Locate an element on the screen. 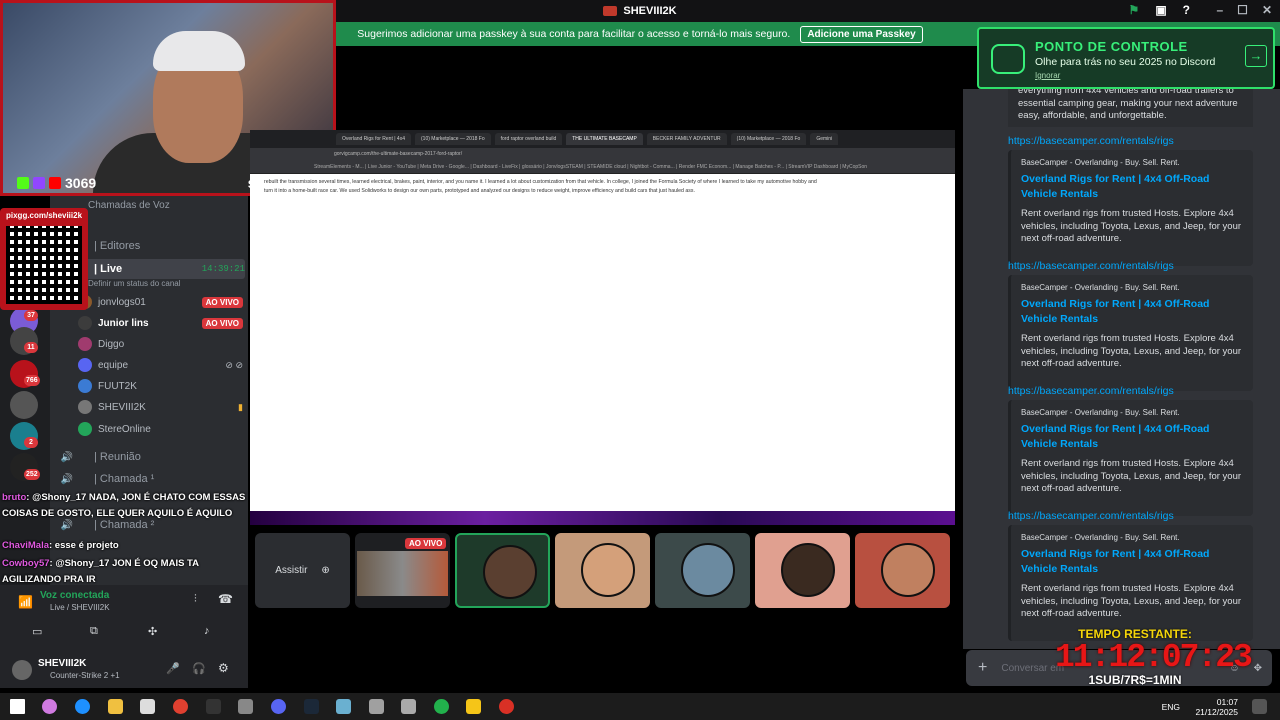 The height and width of the screenshot is (720, 1280). member-item: Diggo is located at coordinates (160, 344).